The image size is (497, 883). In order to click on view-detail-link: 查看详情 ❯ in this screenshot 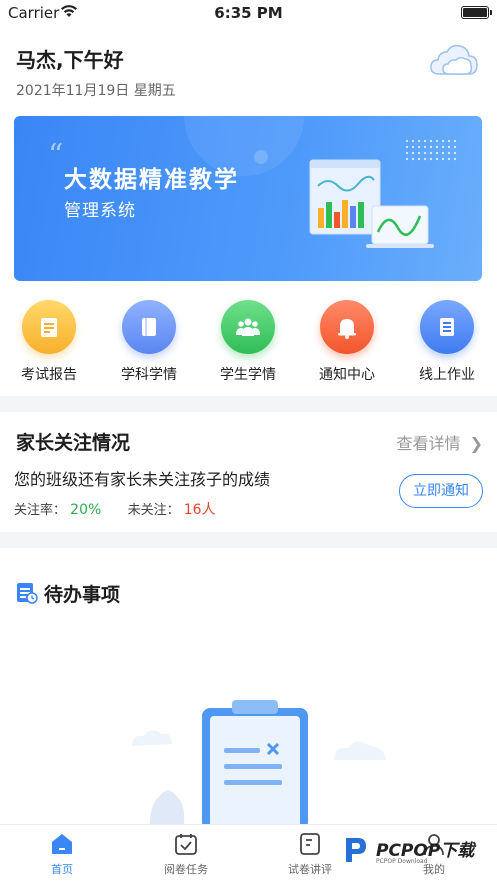, I will do `click(439, 442)`.